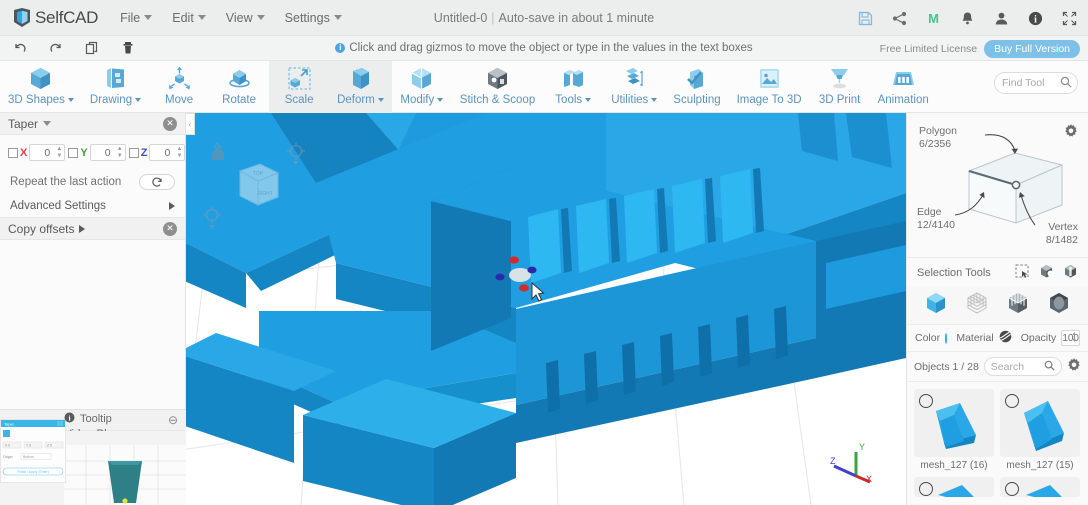 The image size is (1088, 505). I want to click on selection-tools-row: Selection Tools, so click(997, 272).